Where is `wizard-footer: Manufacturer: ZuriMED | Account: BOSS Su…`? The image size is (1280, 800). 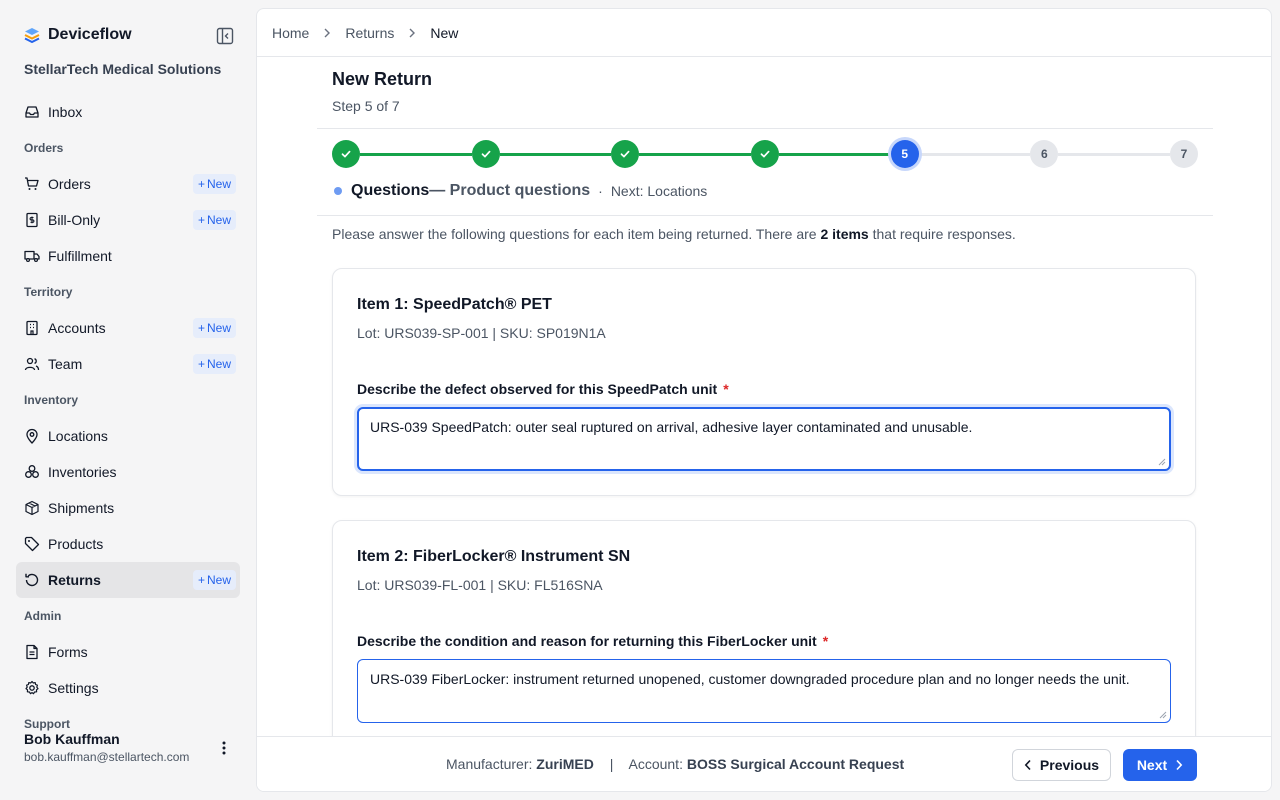
wizard-footer: Manufacturer: ZuriMED | Account: BOSS Su… is located at coordinates (764, 763).